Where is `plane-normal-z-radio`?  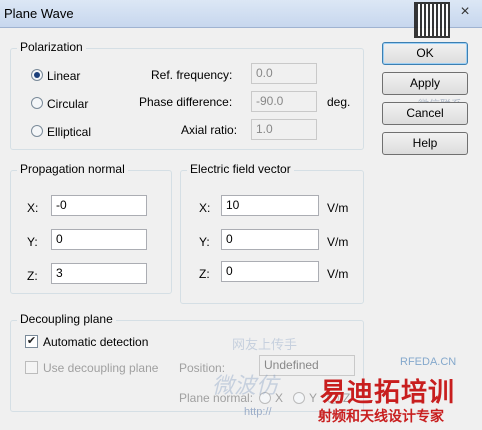 plane-normal-z-radio is located at coordinates (333, 398).